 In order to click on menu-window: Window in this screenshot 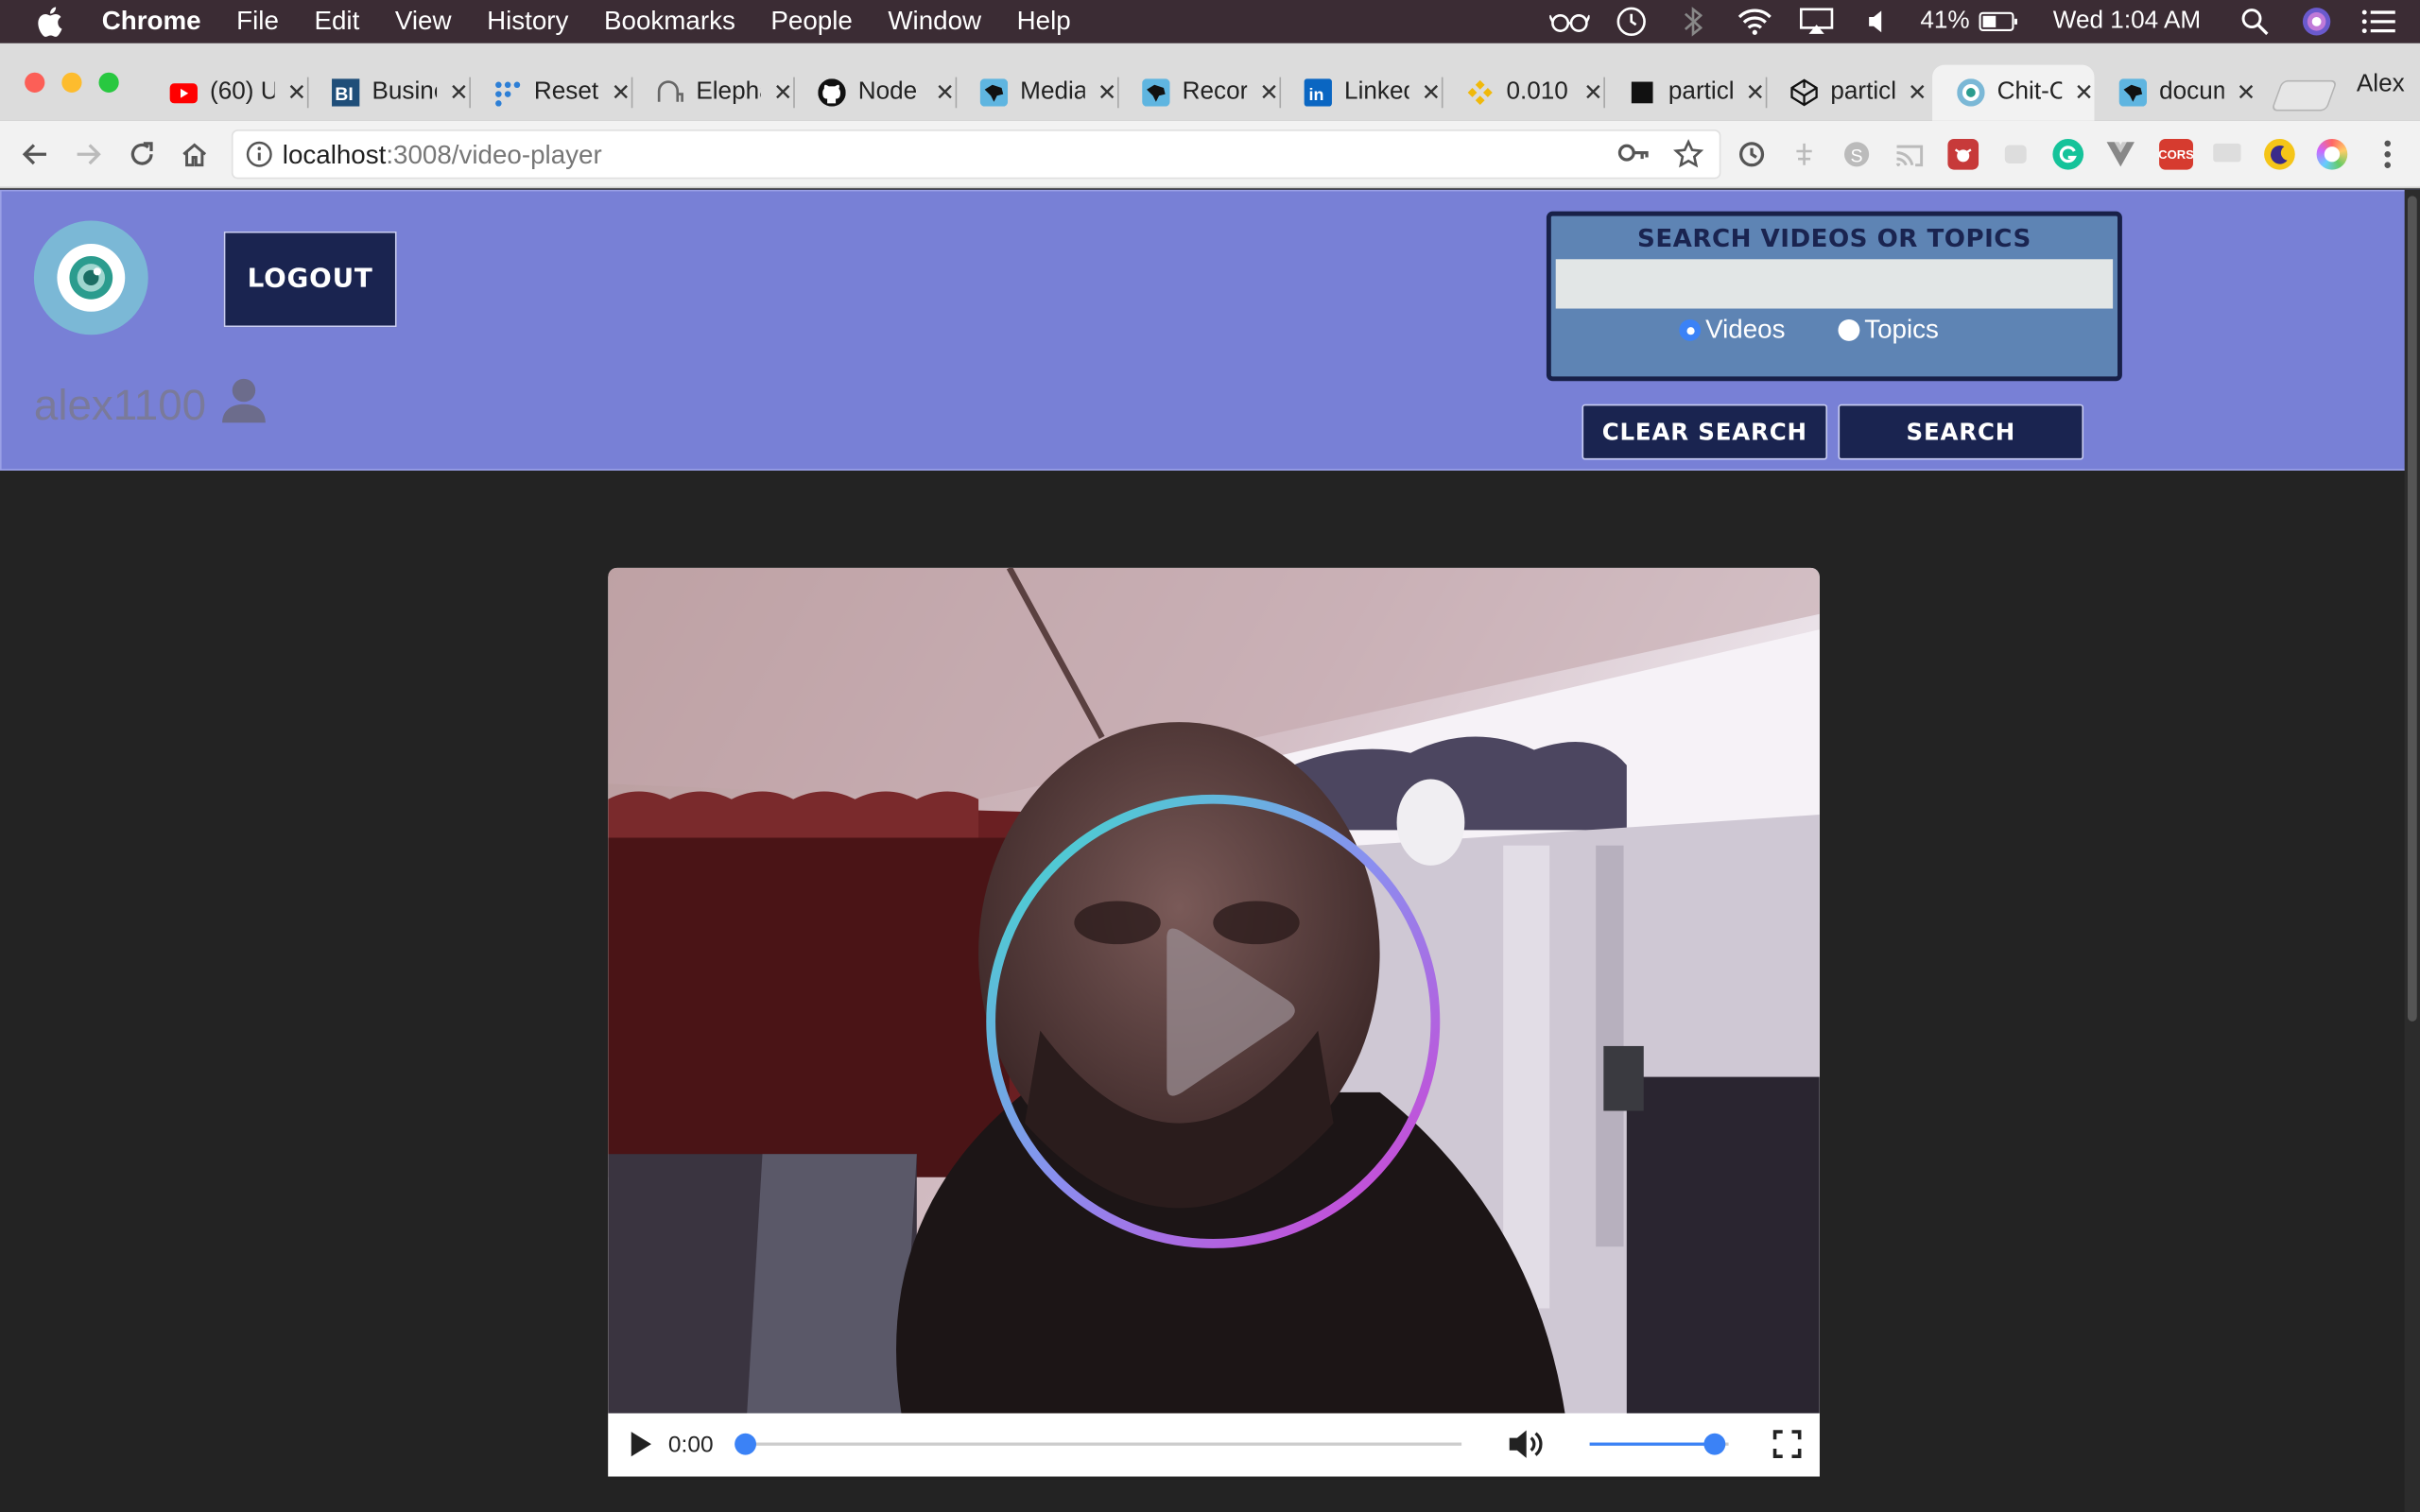, I will do `click(934, 21)`.